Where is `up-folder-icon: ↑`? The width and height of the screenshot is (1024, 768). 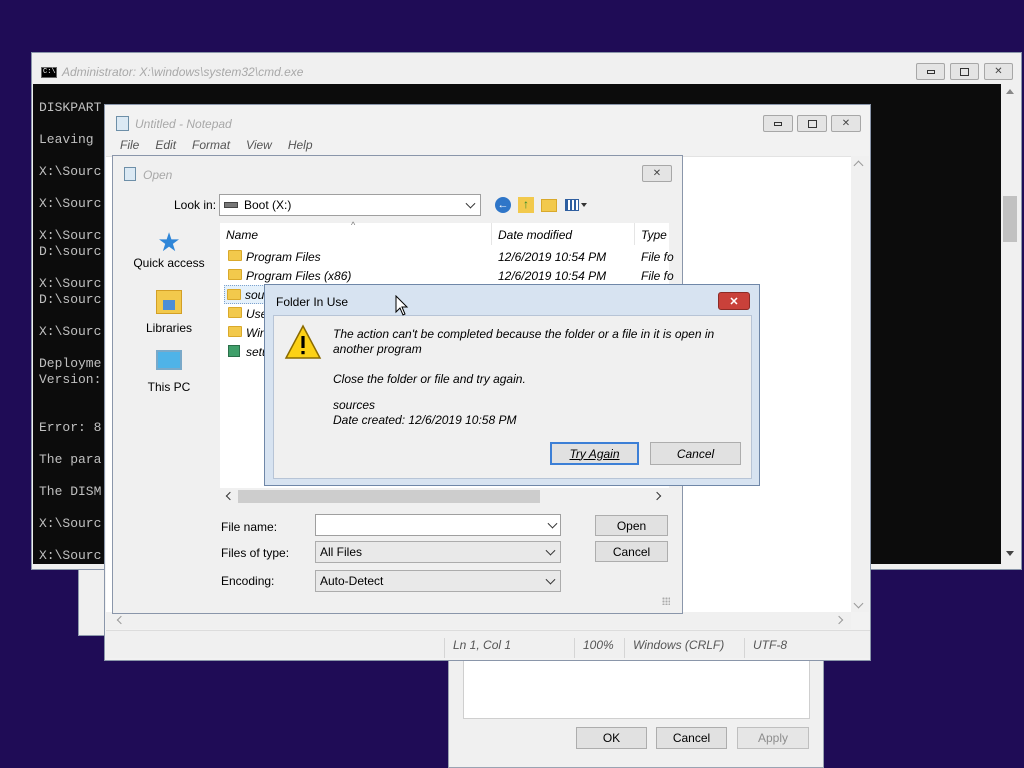 up-folder-icon: ↑ is located at coordinates (526, 205).